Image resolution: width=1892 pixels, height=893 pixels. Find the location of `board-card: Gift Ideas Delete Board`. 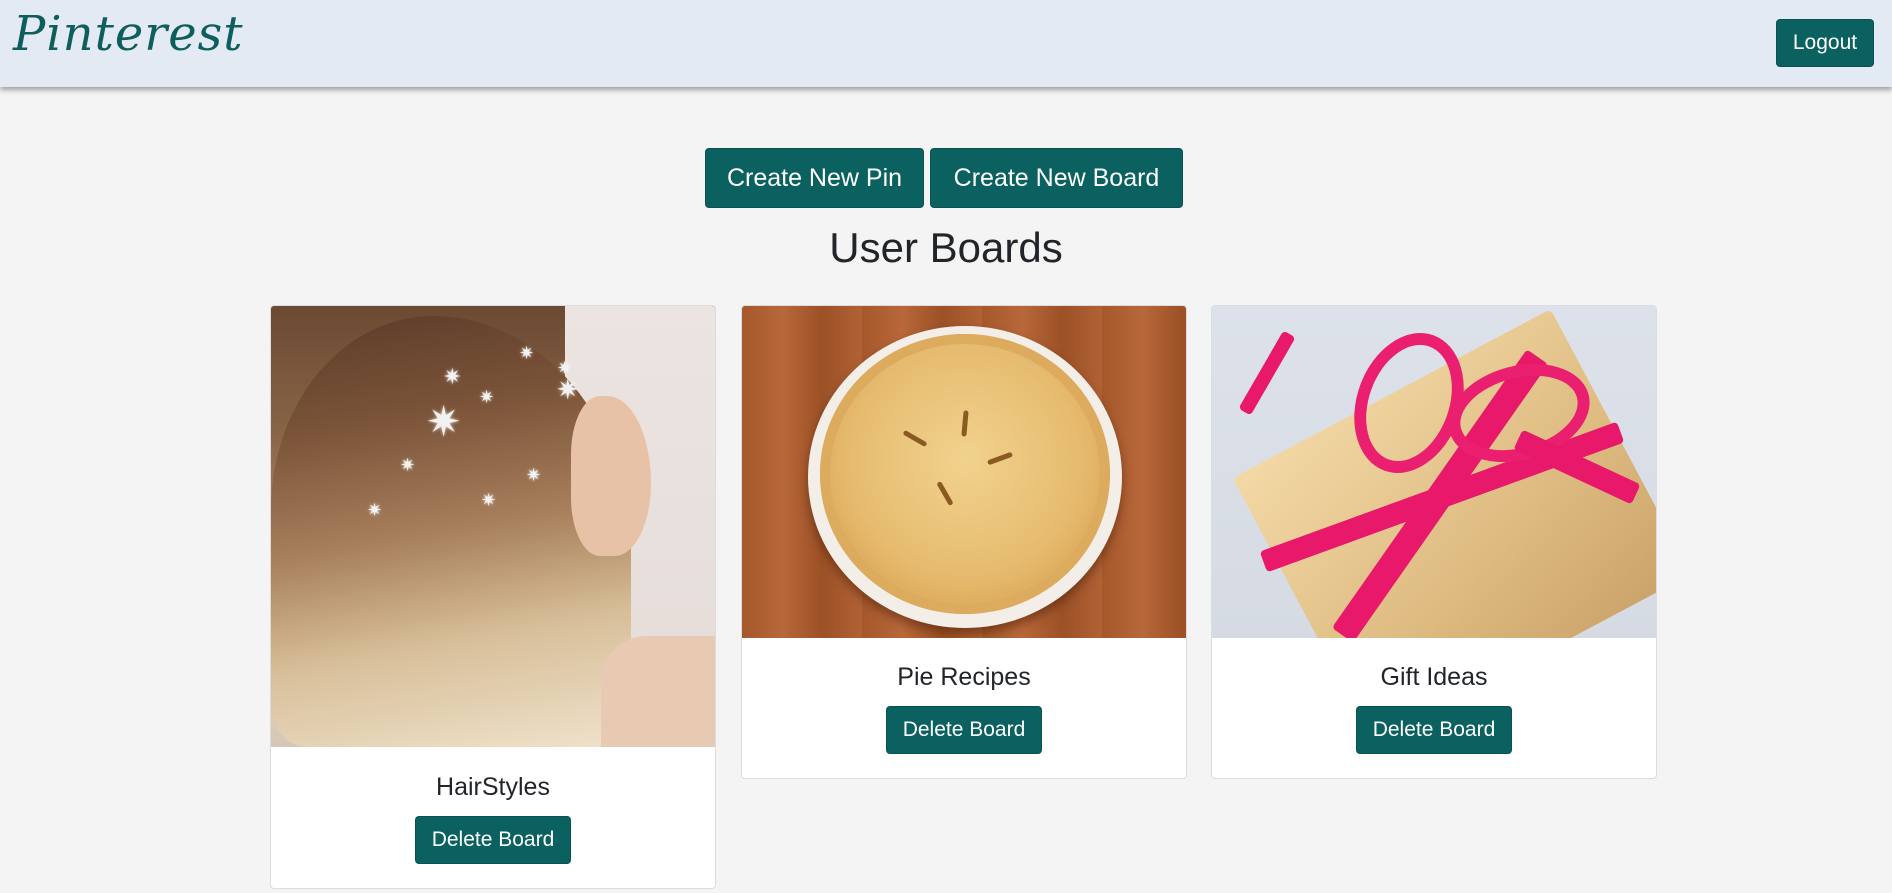

board-card: Gift Ideas Delete Board is located at coordinates (1434, 542).